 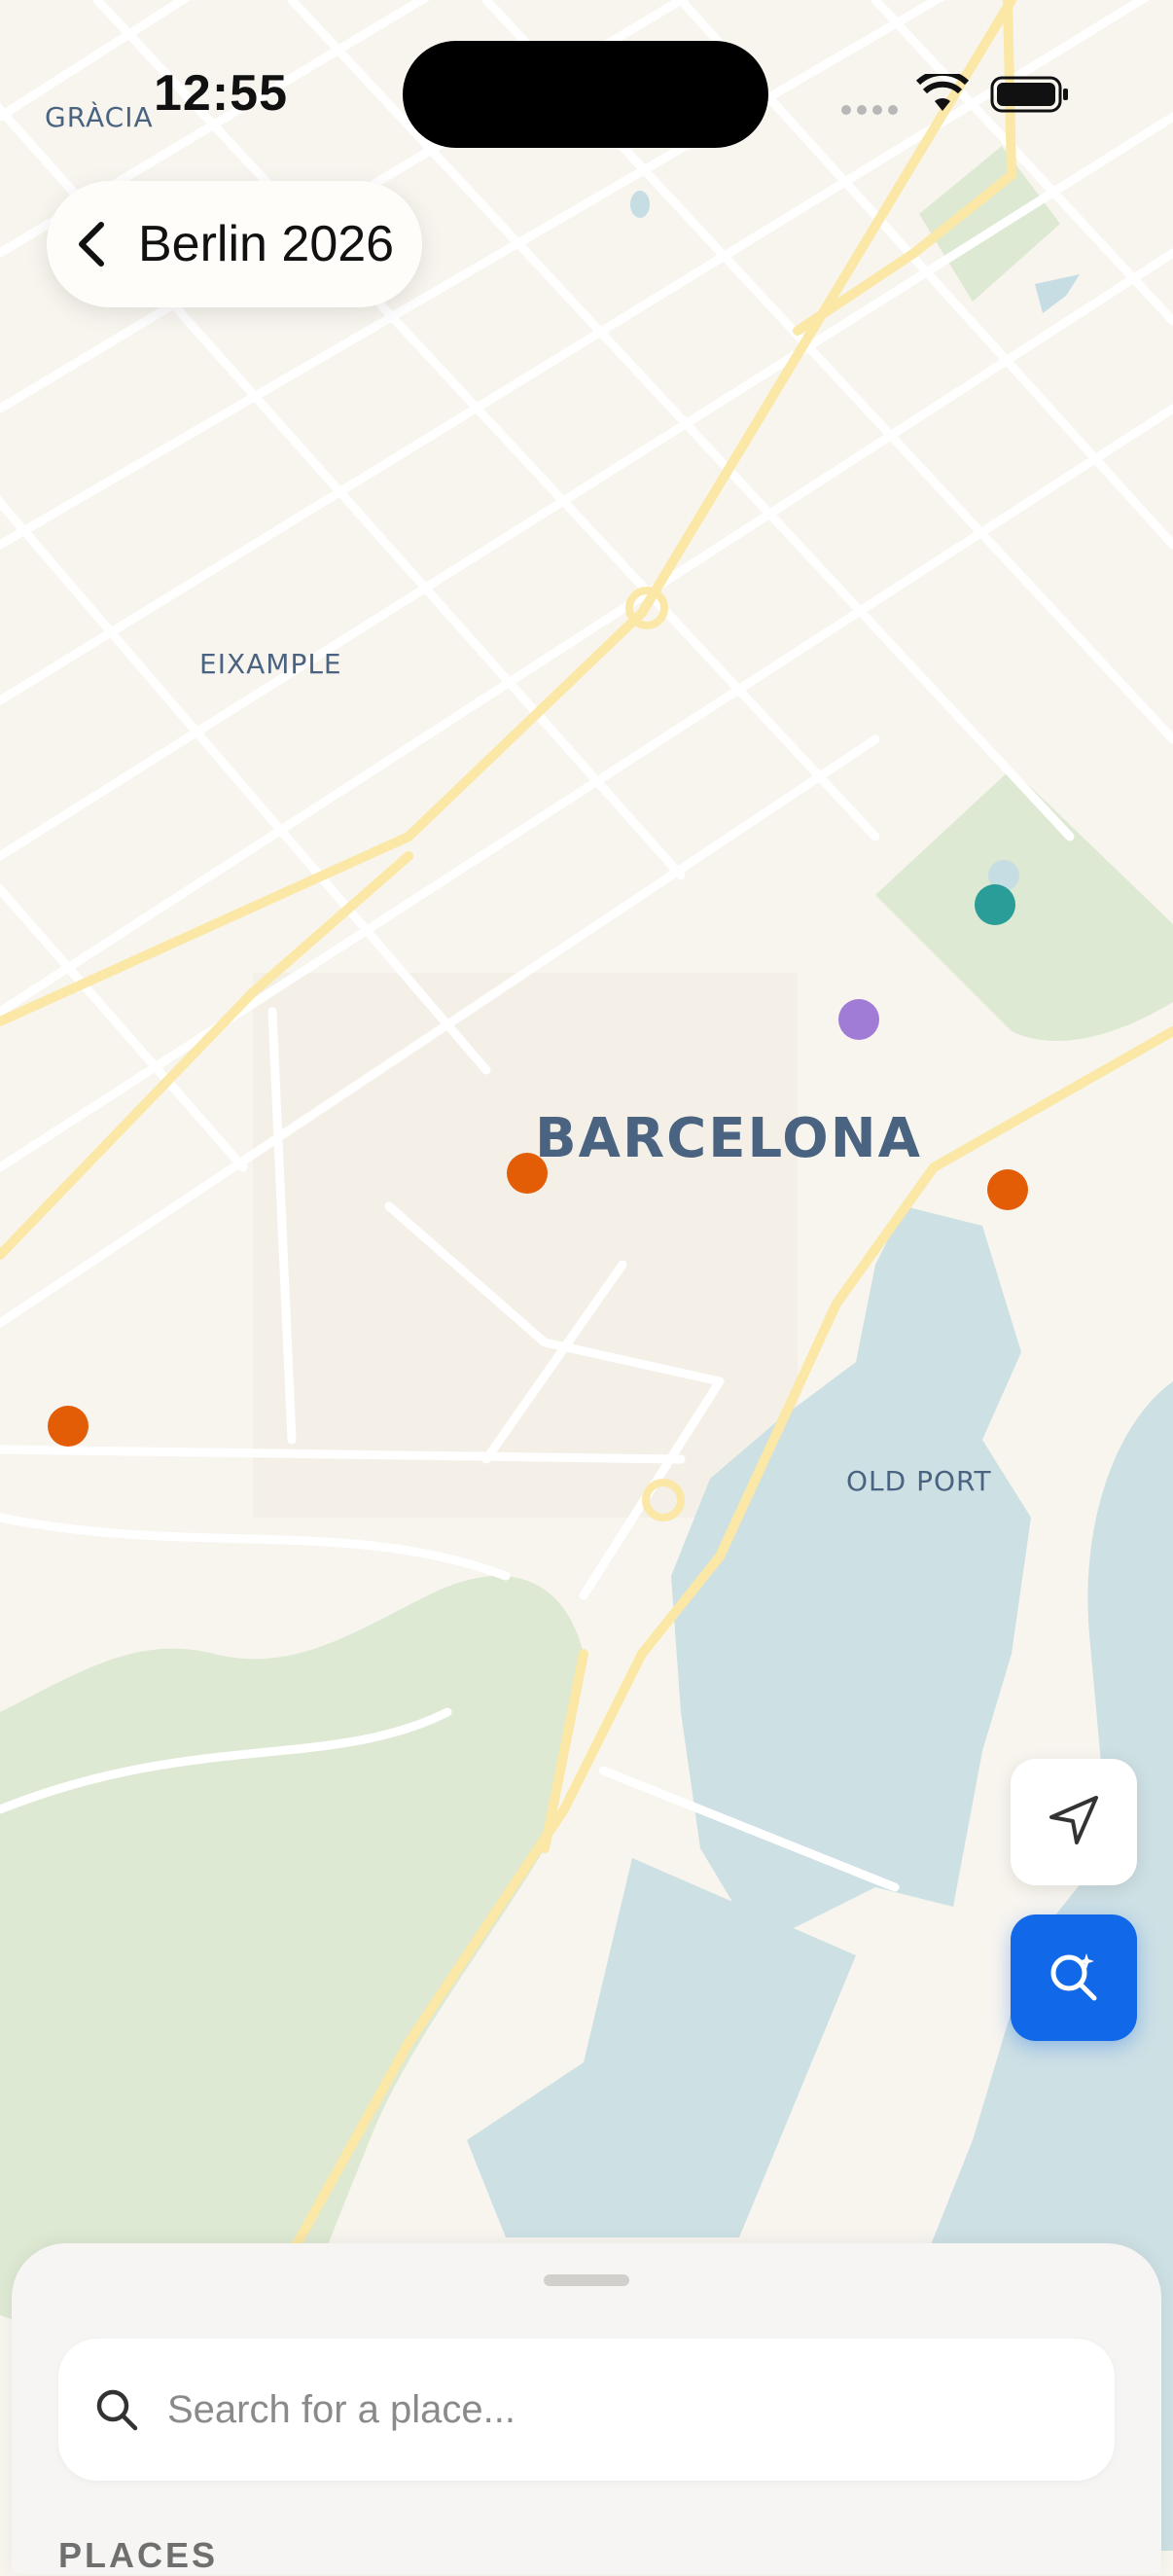 What do you see at coordinates (585, 94) in the screenshot?
I see `dynamic-island` at bounding box center [585, 94].